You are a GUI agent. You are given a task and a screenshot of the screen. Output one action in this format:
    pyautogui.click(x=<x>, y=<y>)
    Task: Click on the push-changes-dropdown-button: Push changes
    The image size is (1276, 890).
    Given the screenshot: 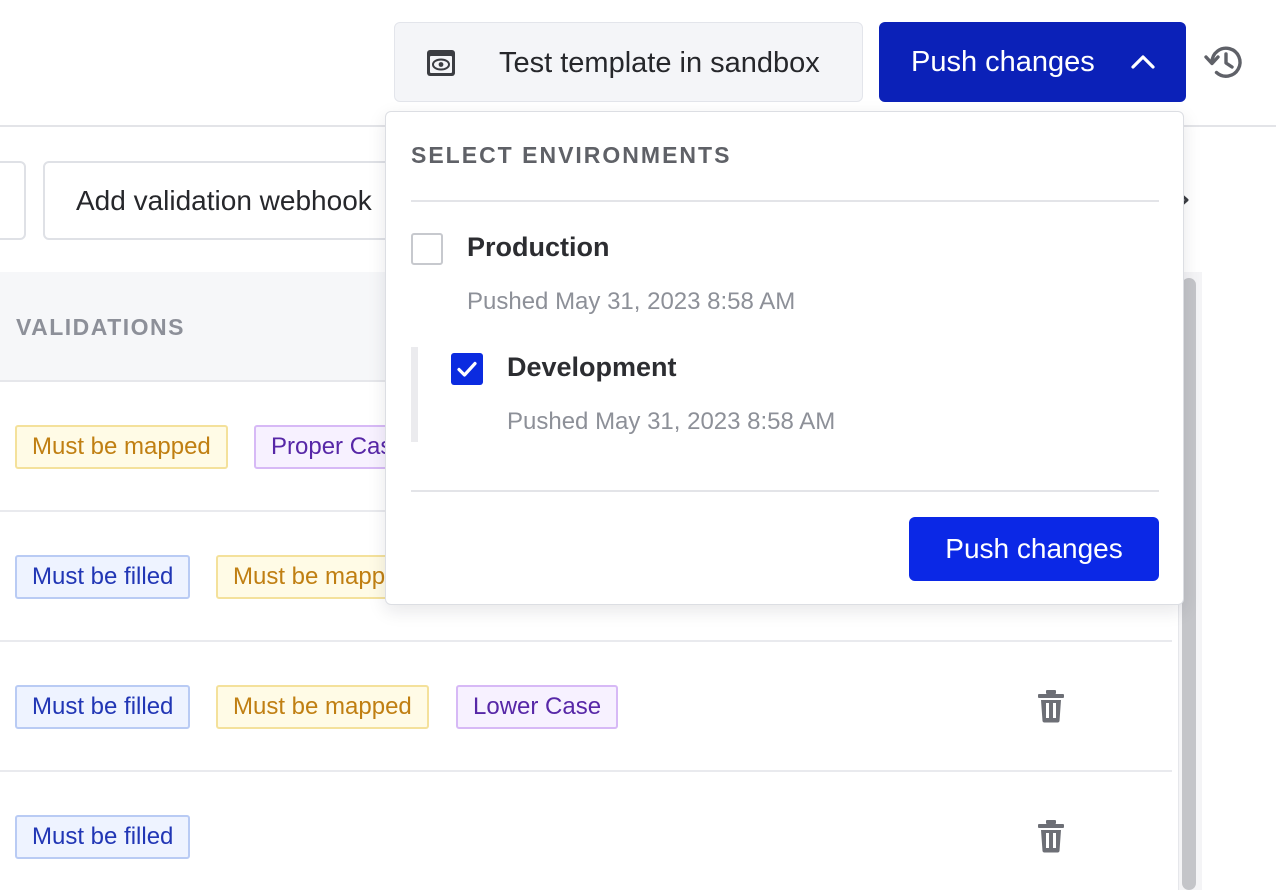 What is the action you would take?
    pyautogui.click(x=1032, y=62)
    